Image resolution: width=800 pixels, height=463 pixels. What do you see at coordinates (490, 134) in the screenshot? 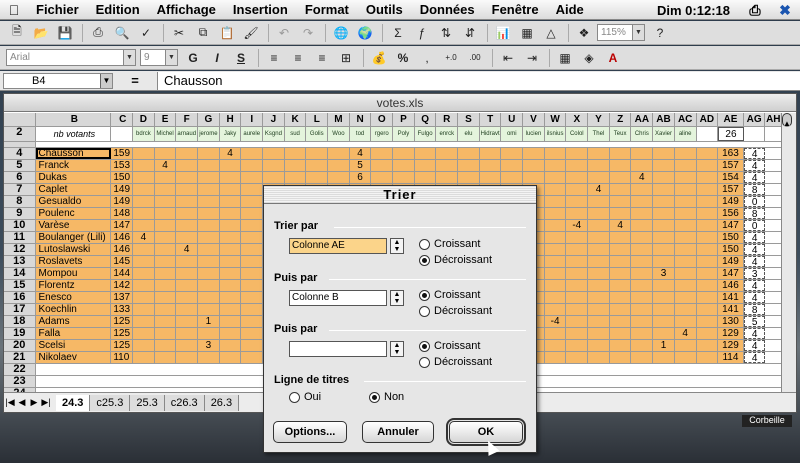
I see `cell: Hidravt` at bounding box center [490, 134].